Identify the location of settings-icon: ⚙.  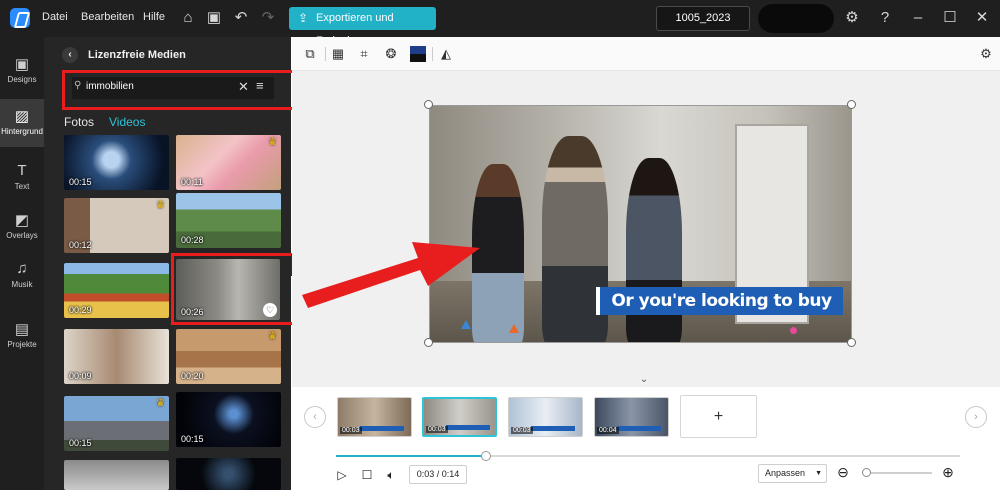
(852, 18).